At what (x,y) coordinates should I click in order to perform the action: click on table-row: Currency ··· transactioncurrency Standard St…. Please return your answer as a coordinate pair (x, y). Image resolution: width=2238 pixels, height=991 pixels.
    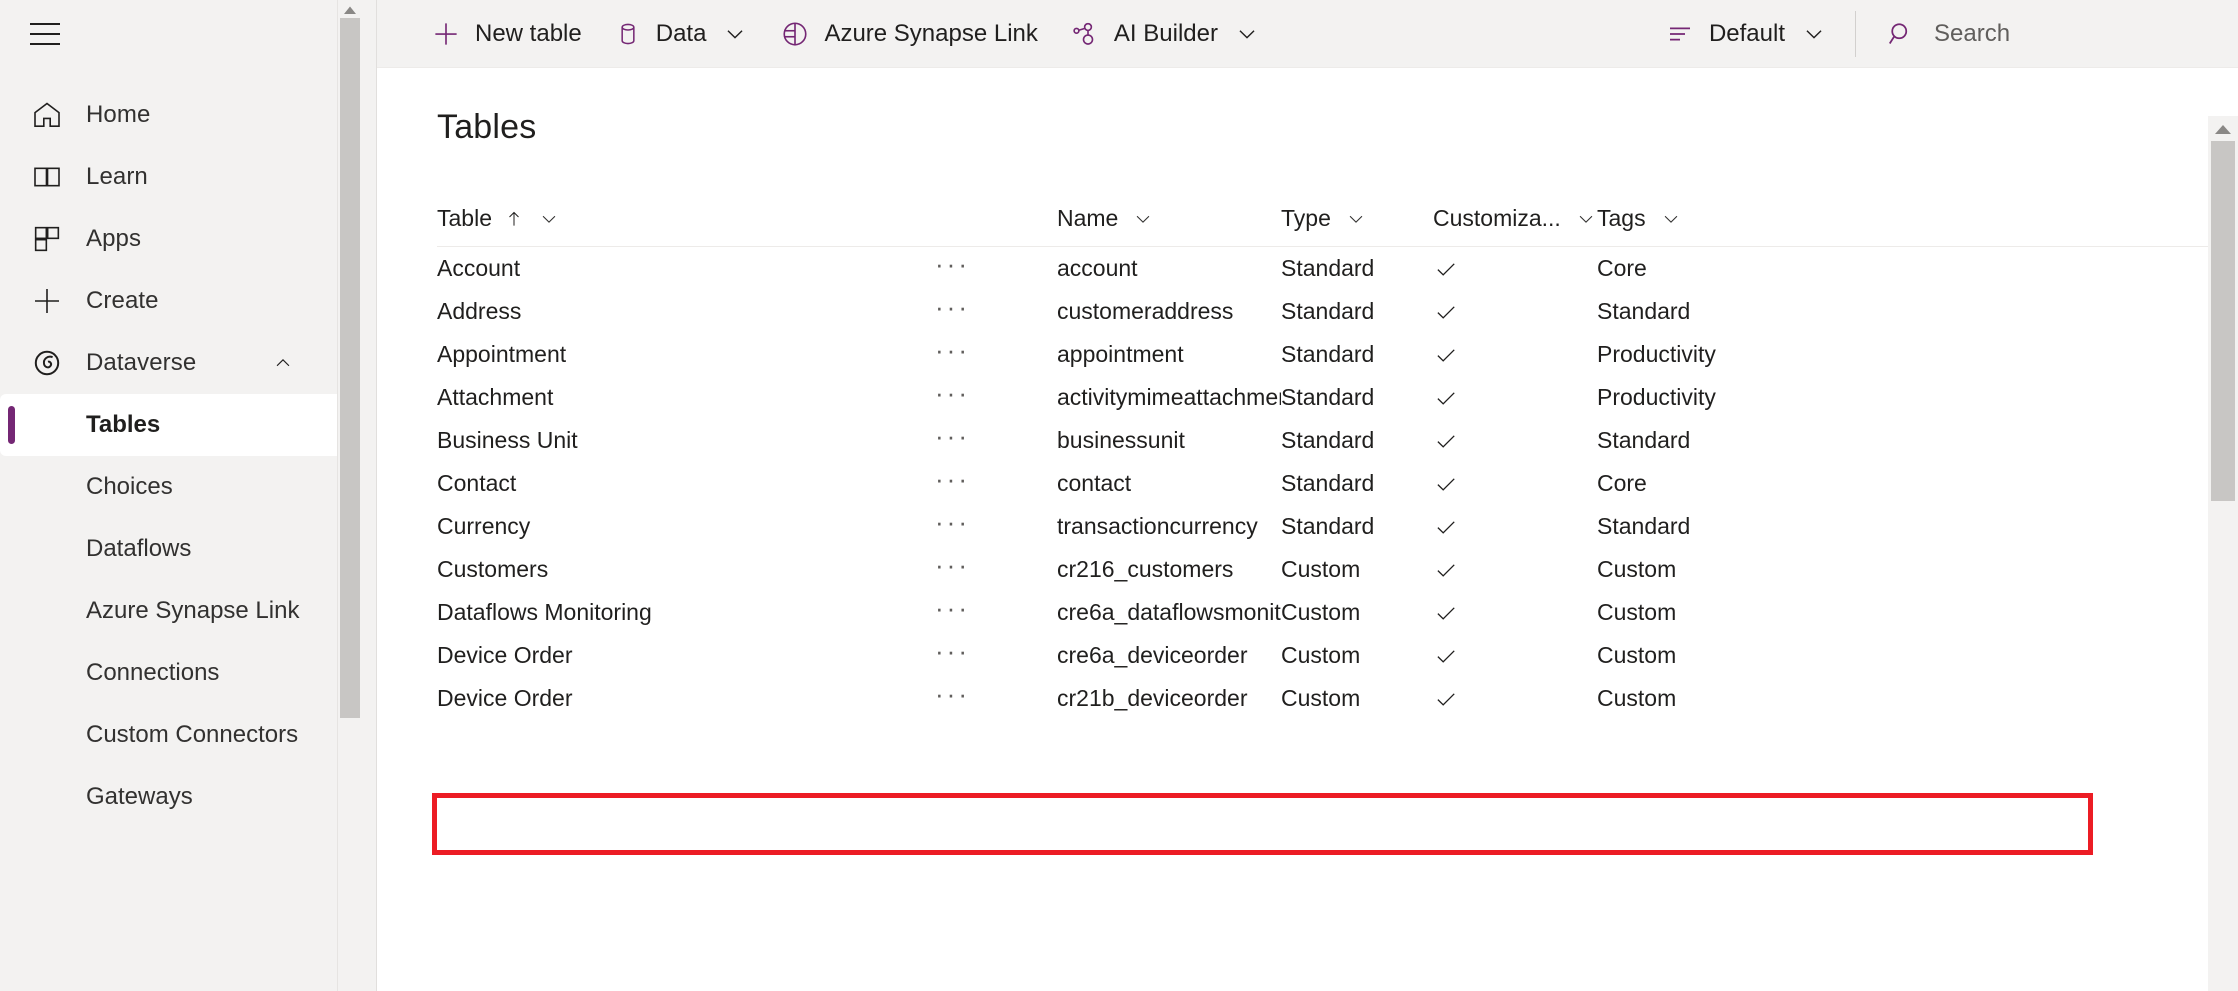
    Looking at the image, I should click on (1322, 526).